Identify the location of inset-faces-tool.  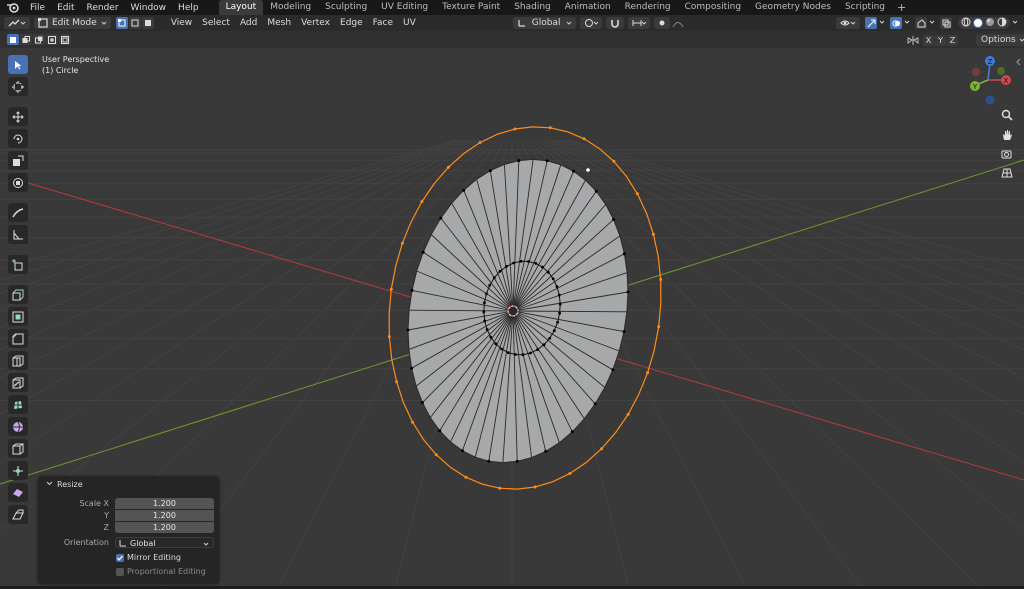
(18, 316).